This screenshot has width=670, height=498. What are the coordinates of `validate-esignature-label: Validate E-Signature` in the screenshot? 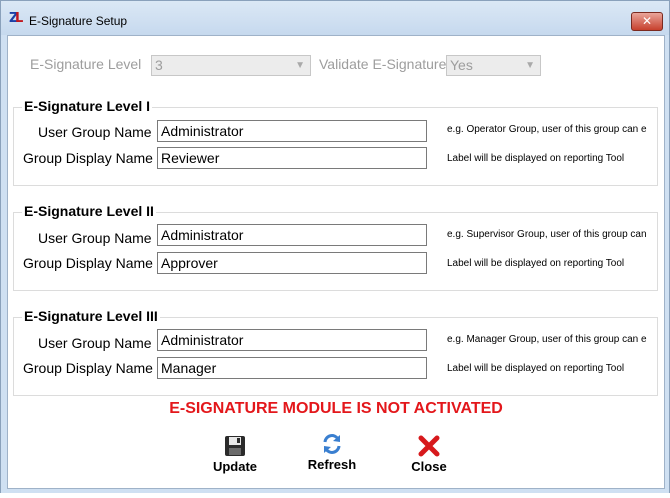 It's located at (383, 64).